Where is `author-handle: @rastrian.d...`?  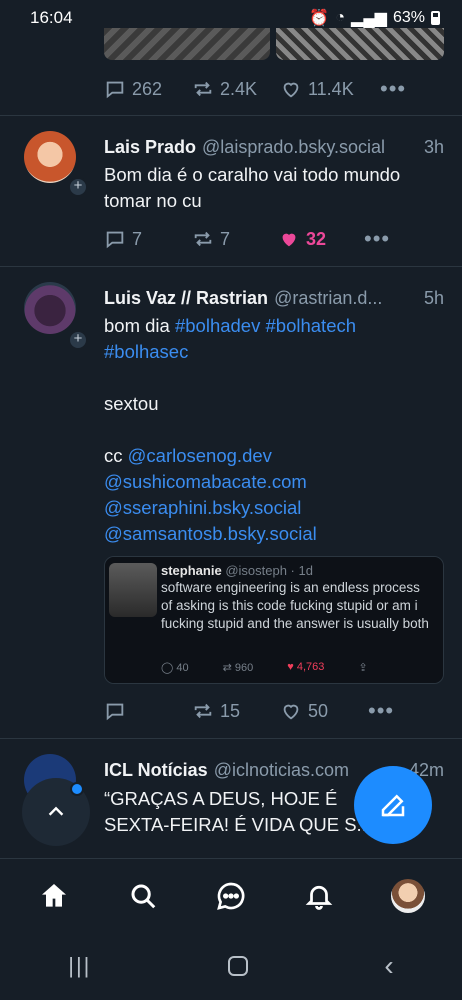 author-handle: @rastrian.d... is located at coordinates (345, 298).